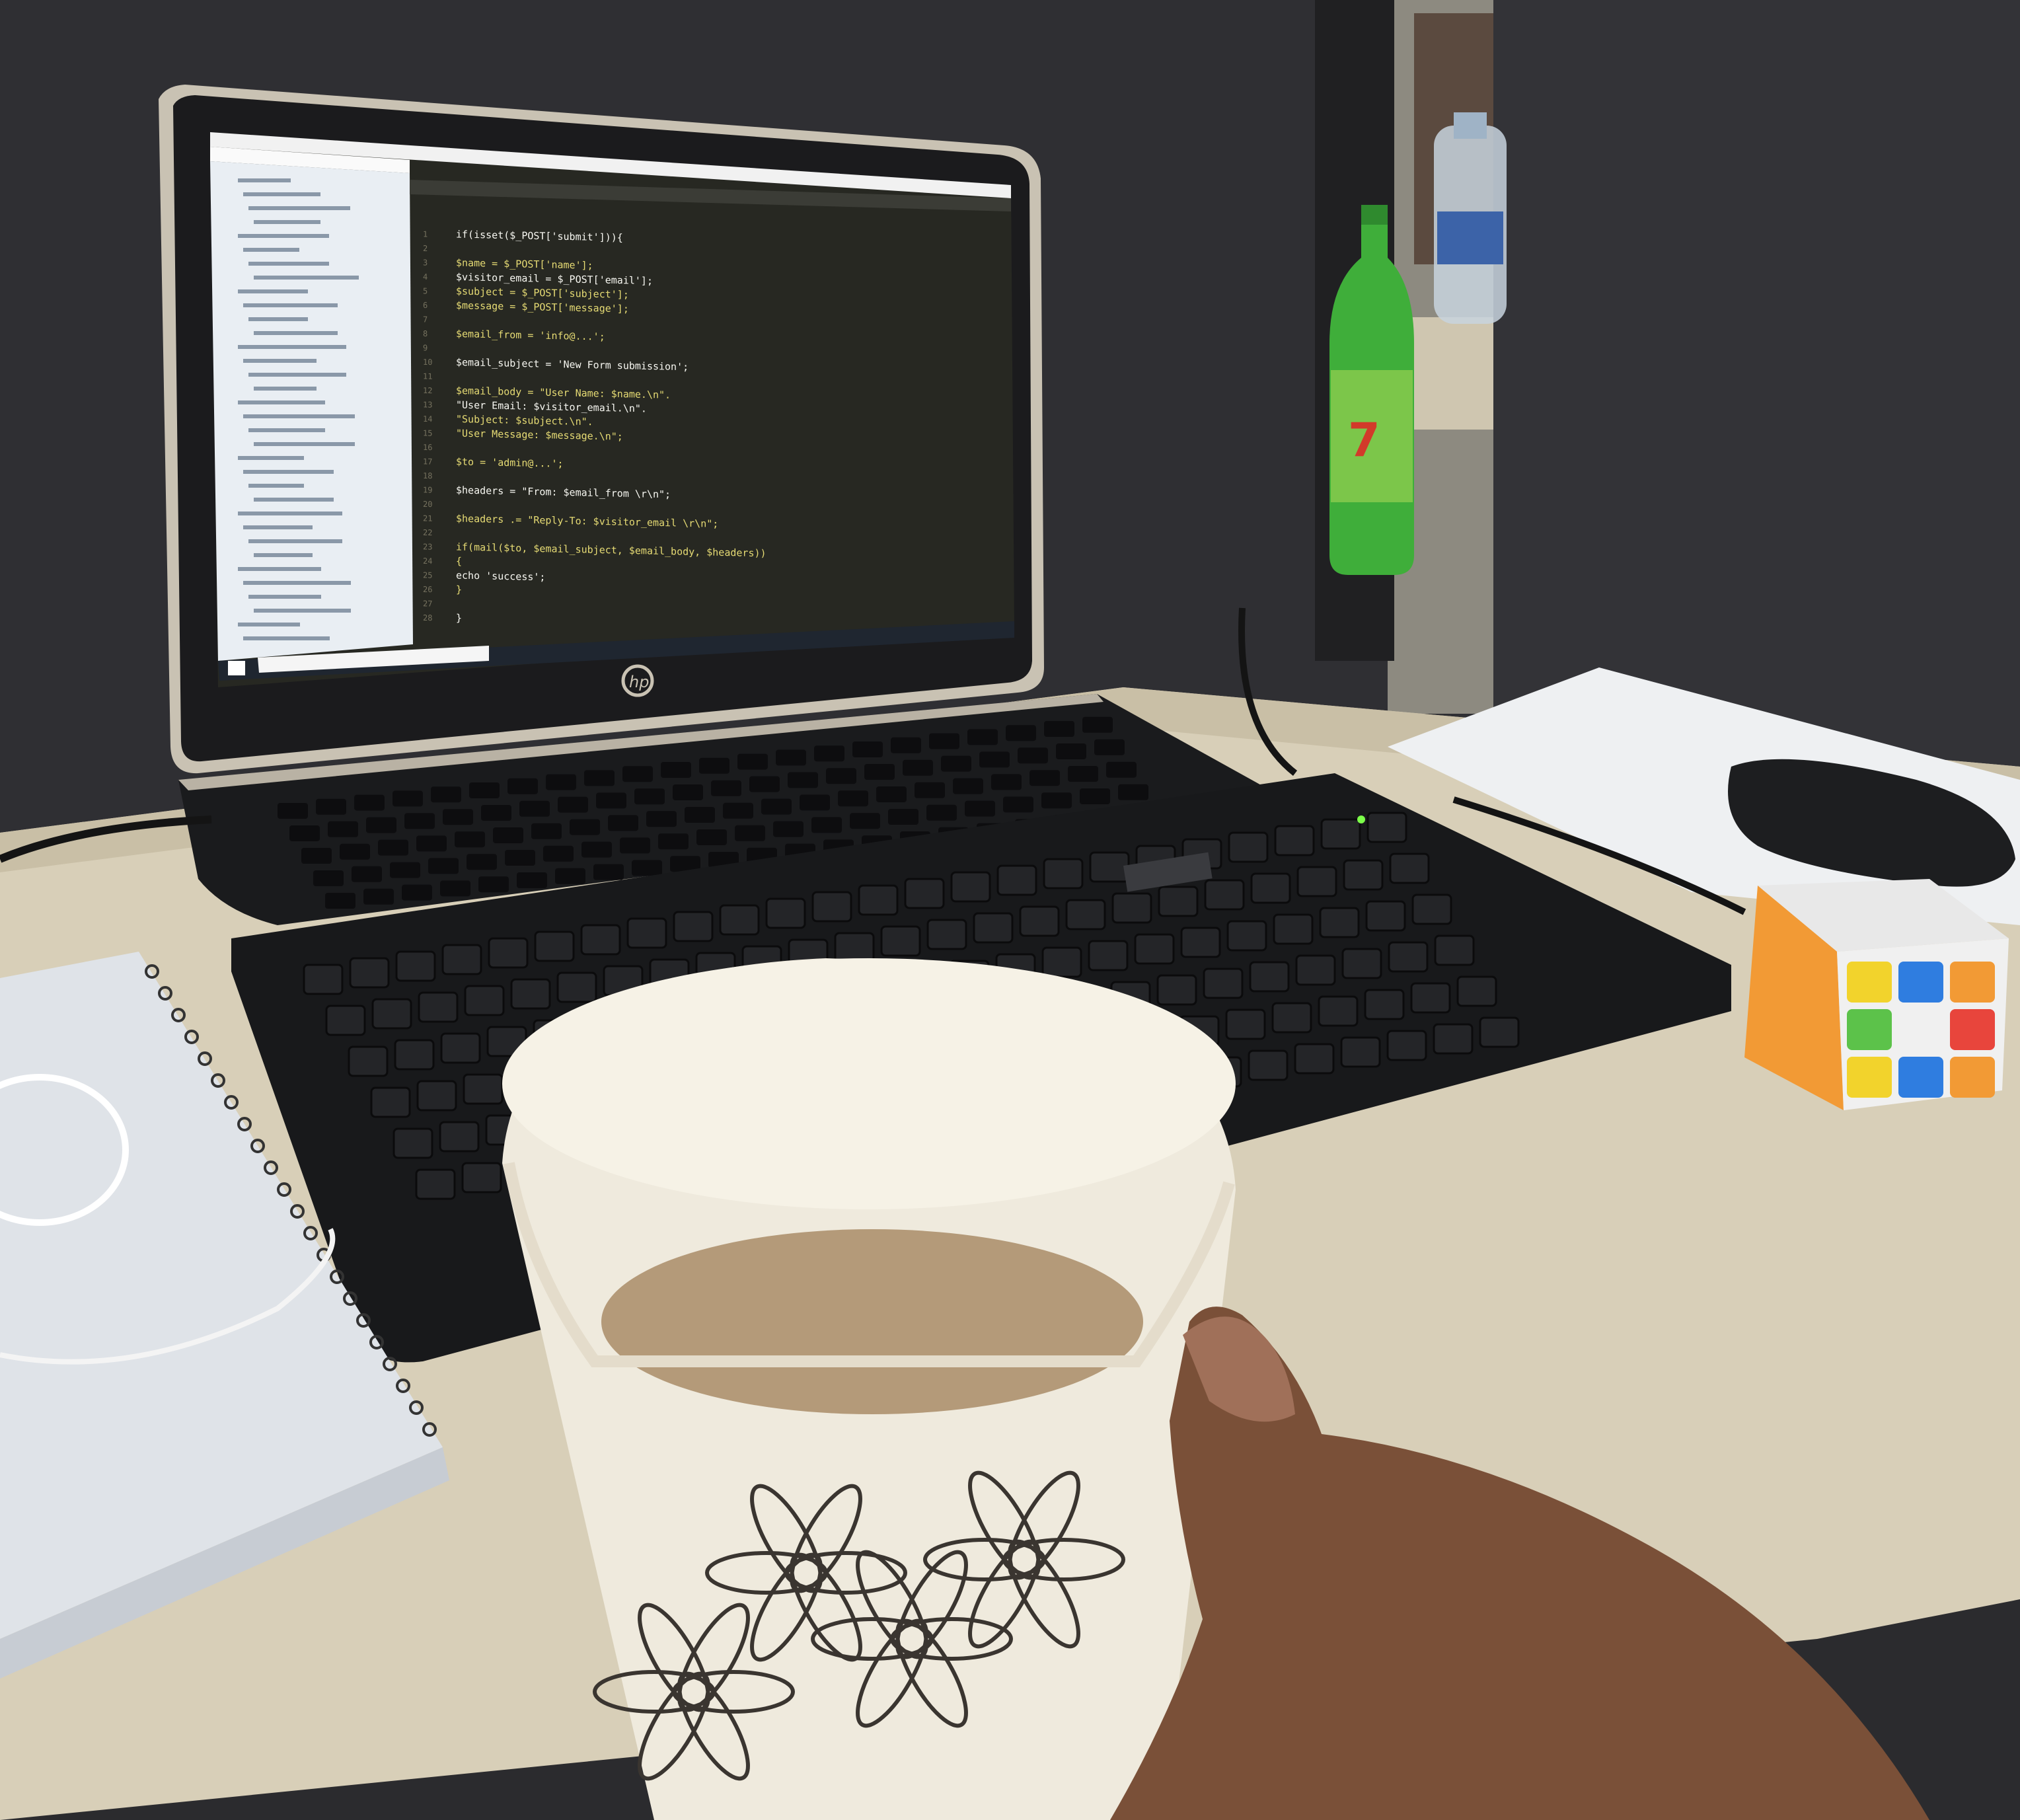  Describe the element at coordinates (1364, 440) in the screenshot. I see `svg-text: 7` at that location.